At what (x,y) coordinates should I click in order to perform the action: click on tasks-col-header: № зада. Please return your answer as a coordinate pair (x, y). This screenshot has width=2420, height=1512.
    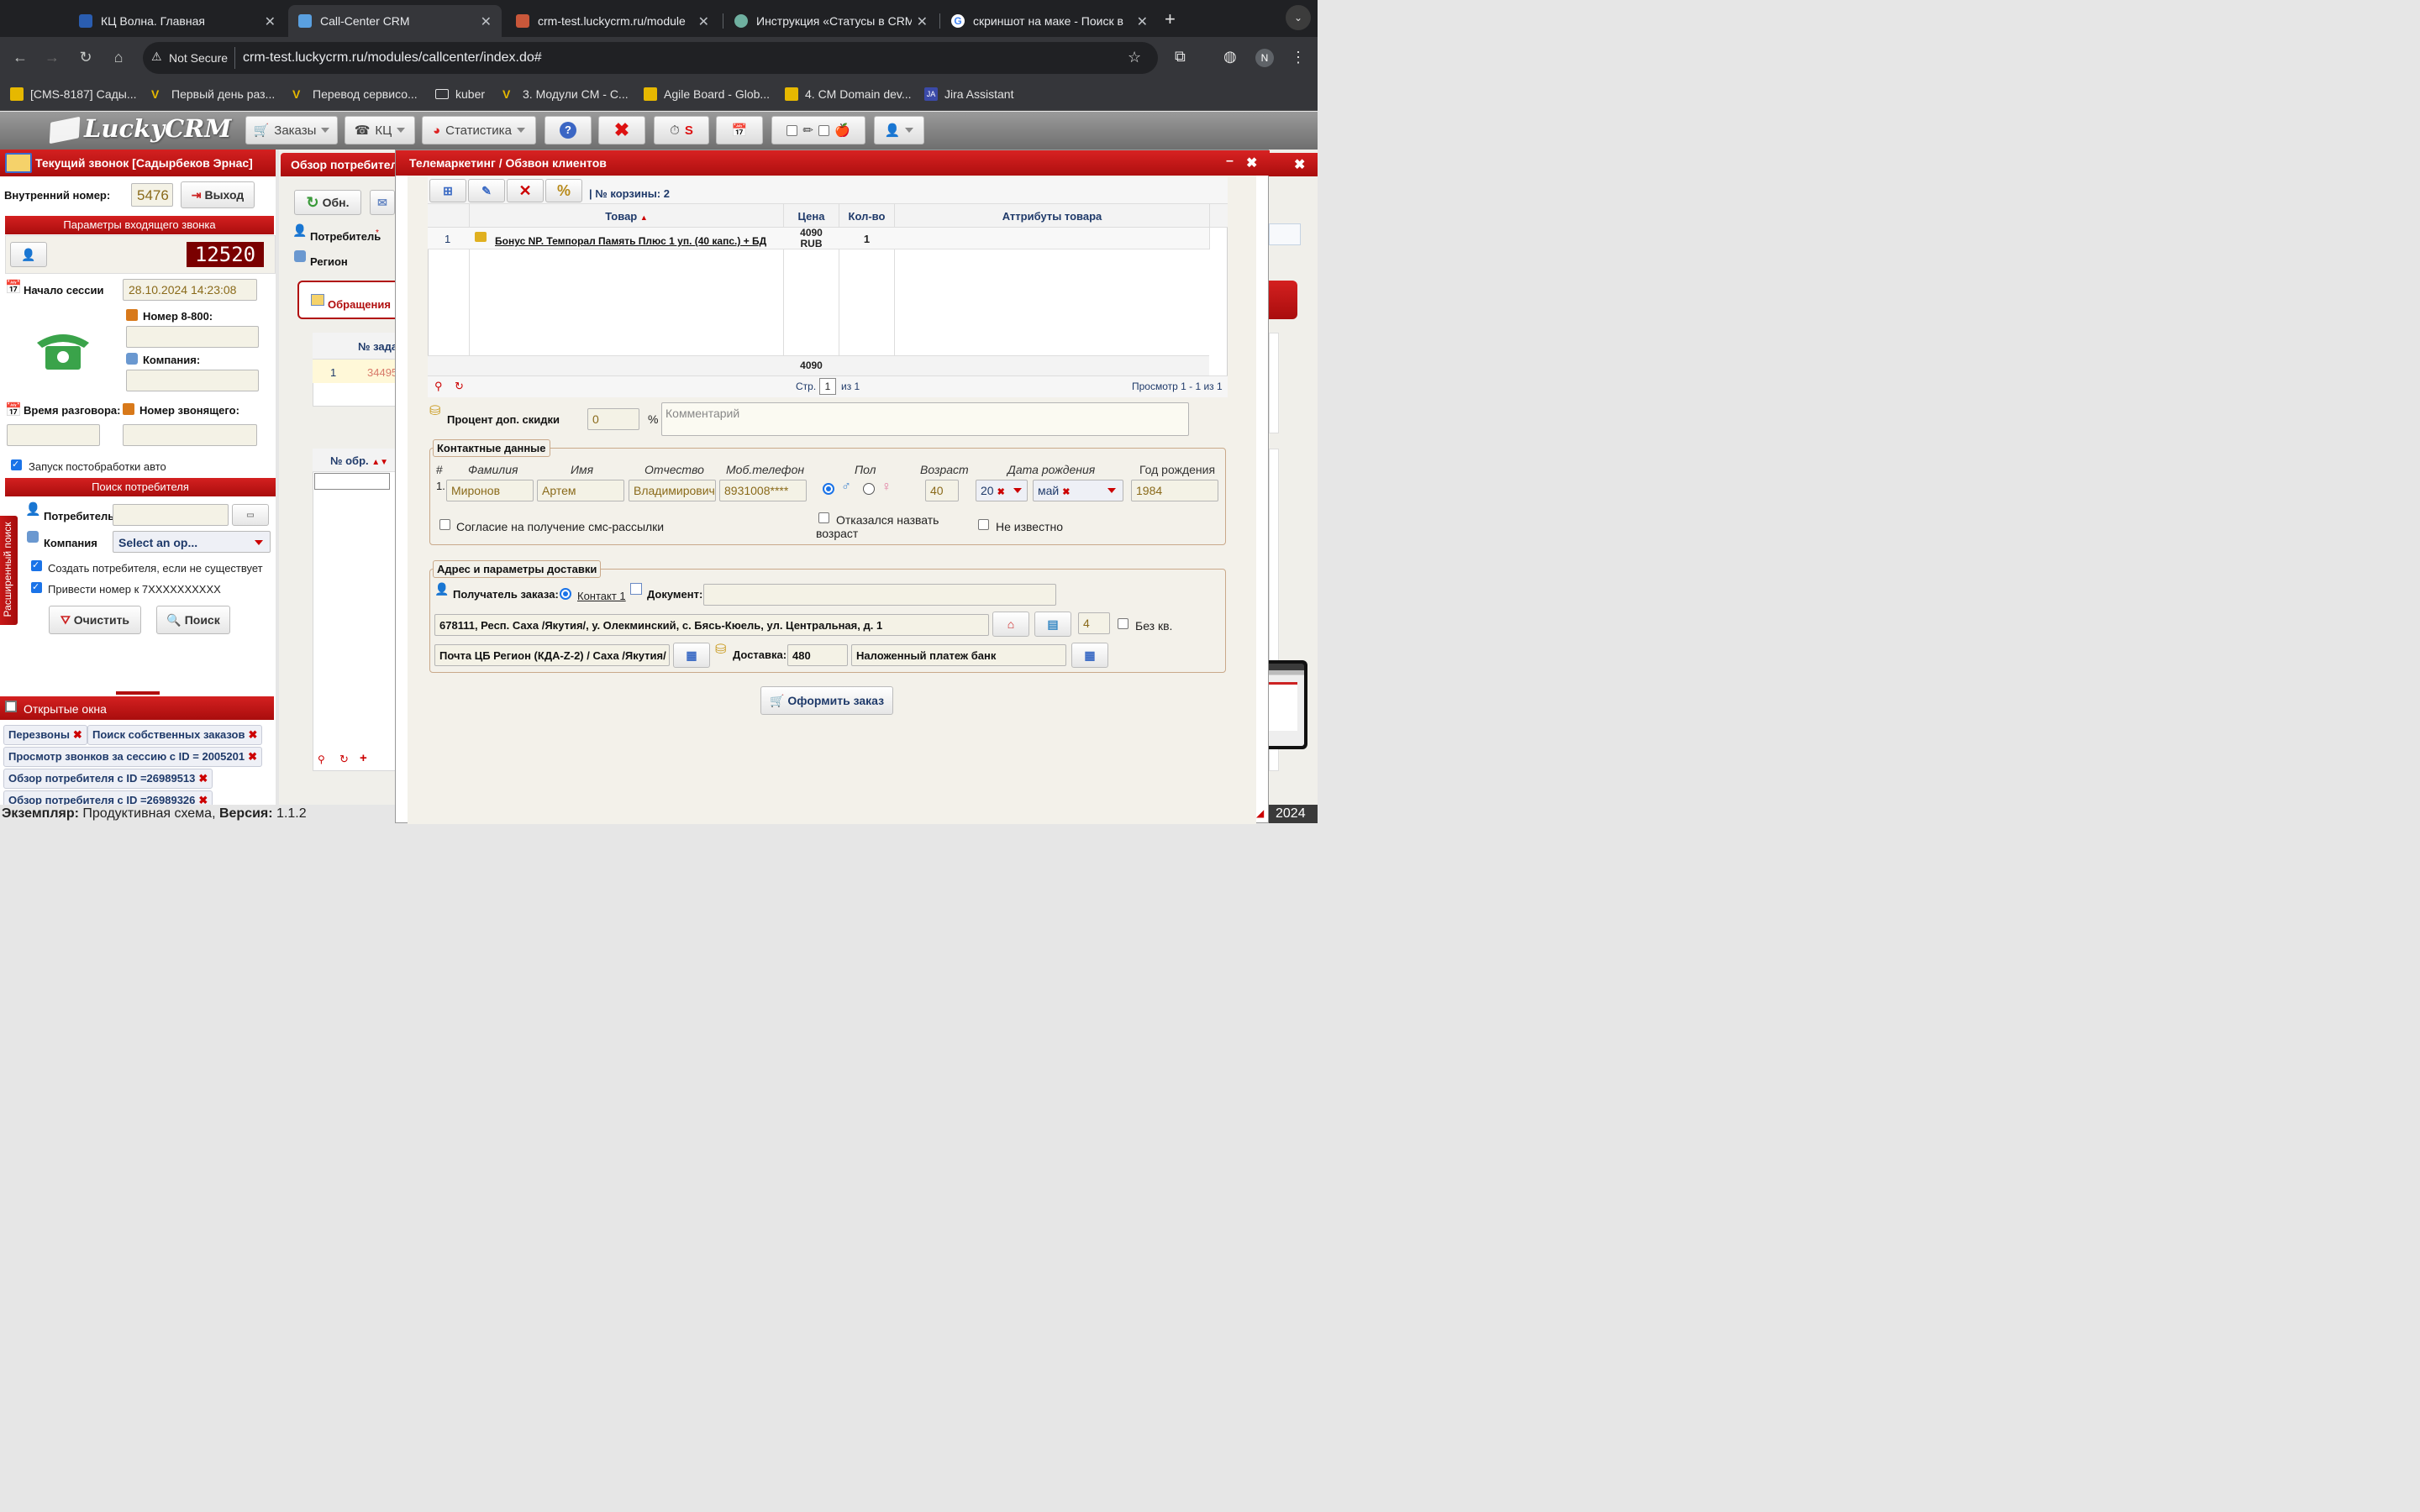
    Looking at the image, I should click on (377, 346).